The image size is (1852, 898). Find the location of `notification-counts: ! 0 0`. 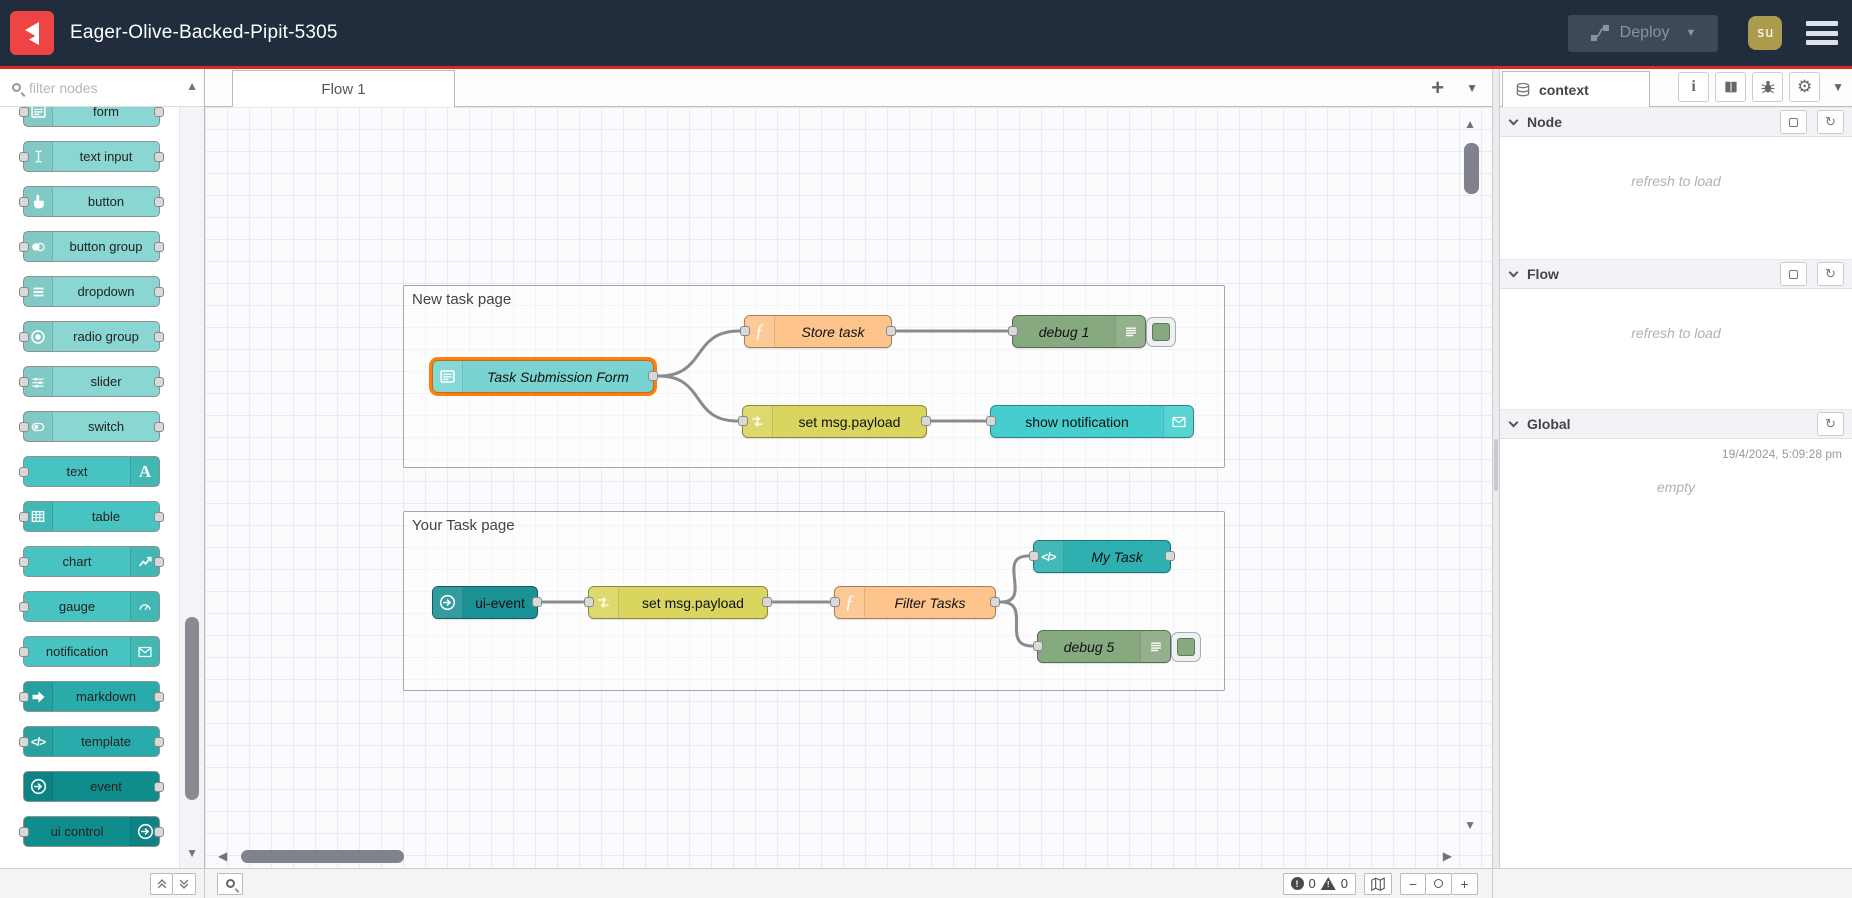

notification-counts: ! 0 0 is located at coordinates (1319, 883).